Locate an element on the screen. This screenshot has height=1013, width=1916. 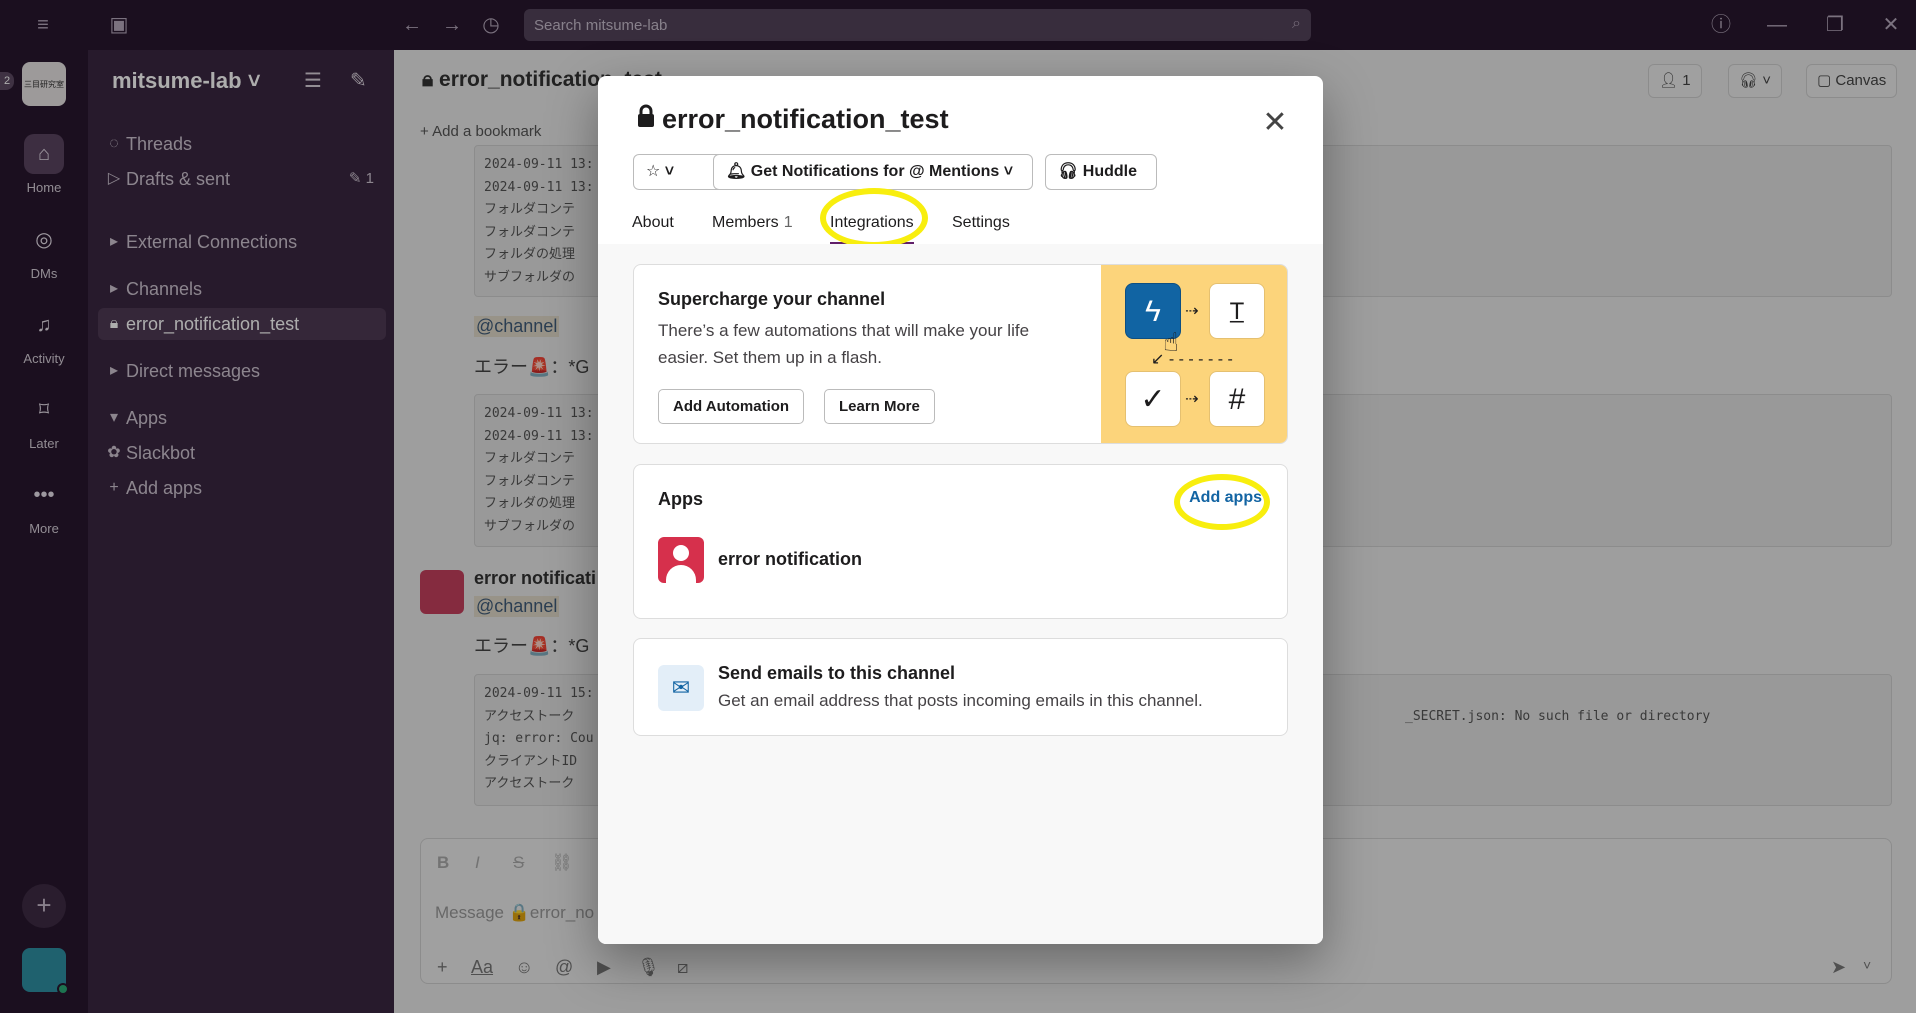
integrations-highlight is located at coordinates (874, 218).